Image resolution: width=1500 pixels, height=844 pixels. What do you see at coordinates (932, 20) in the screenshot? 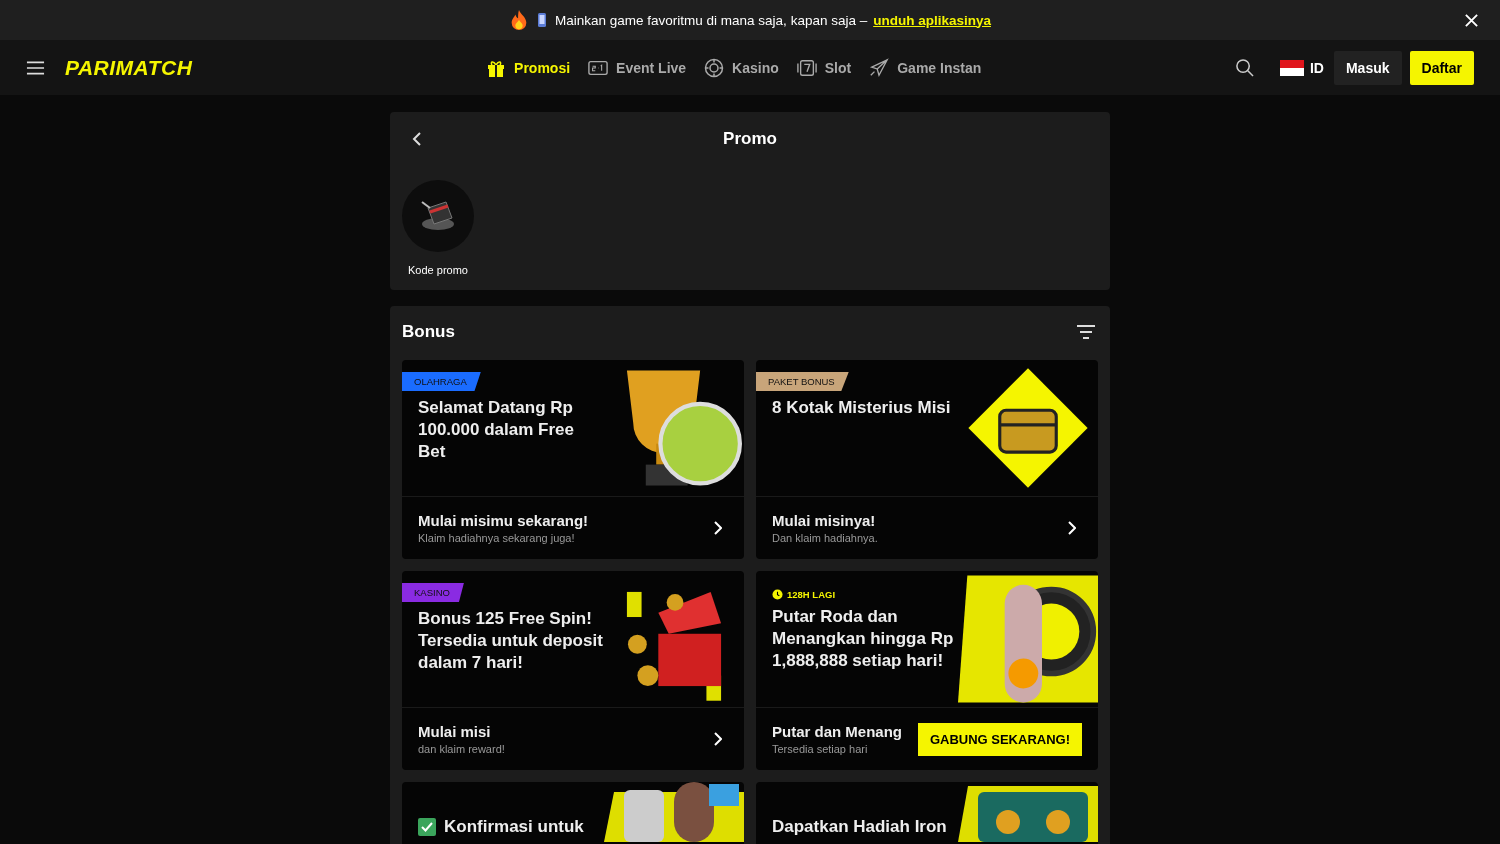
I see `download-app-link: unduh aplikasinya` at bounding box center [932, 20].